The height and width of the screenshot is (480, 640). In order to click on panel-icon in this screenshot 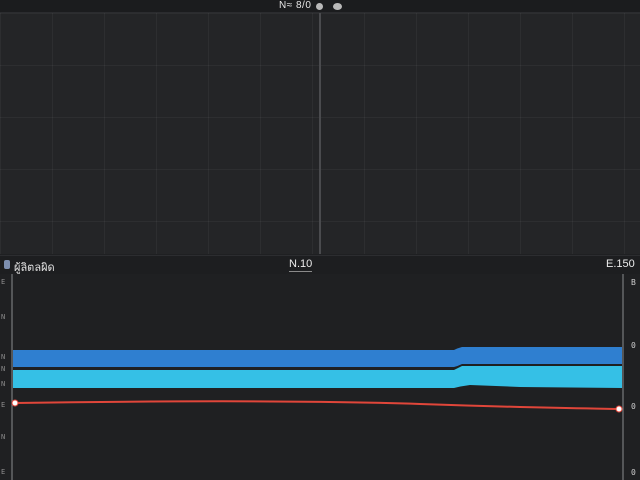, I will do `click(7, 264)`.